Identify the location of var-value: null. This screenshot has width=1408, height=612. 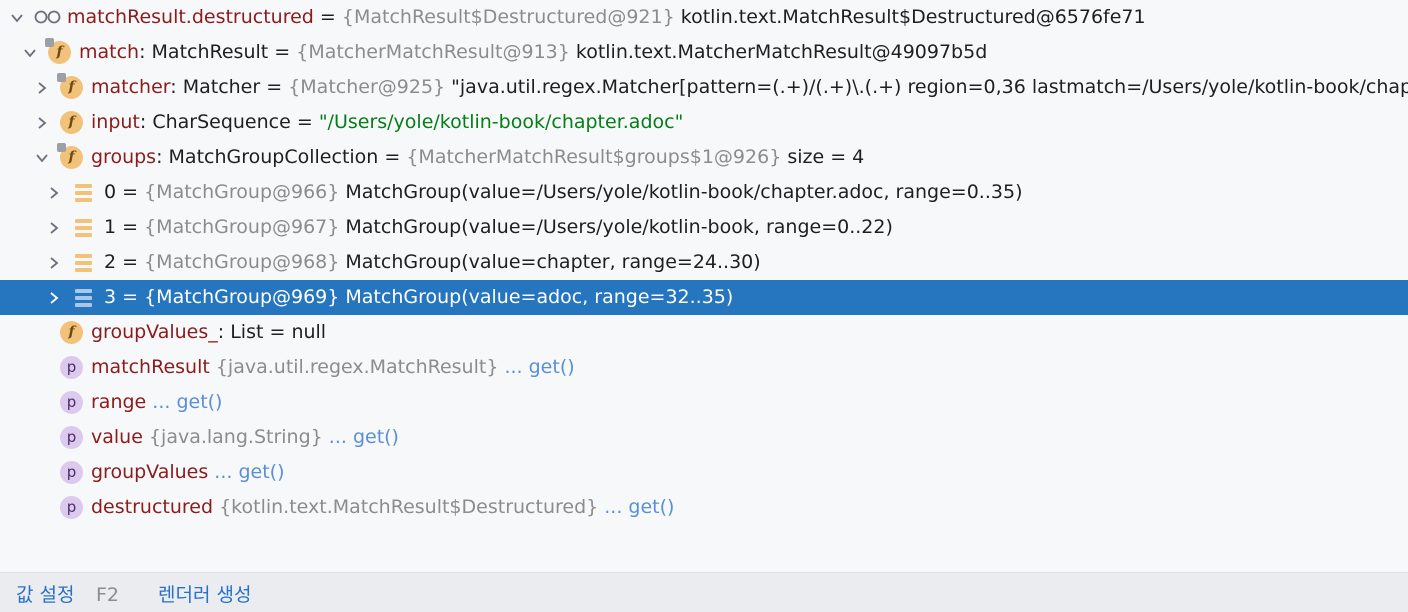
(309, 332).